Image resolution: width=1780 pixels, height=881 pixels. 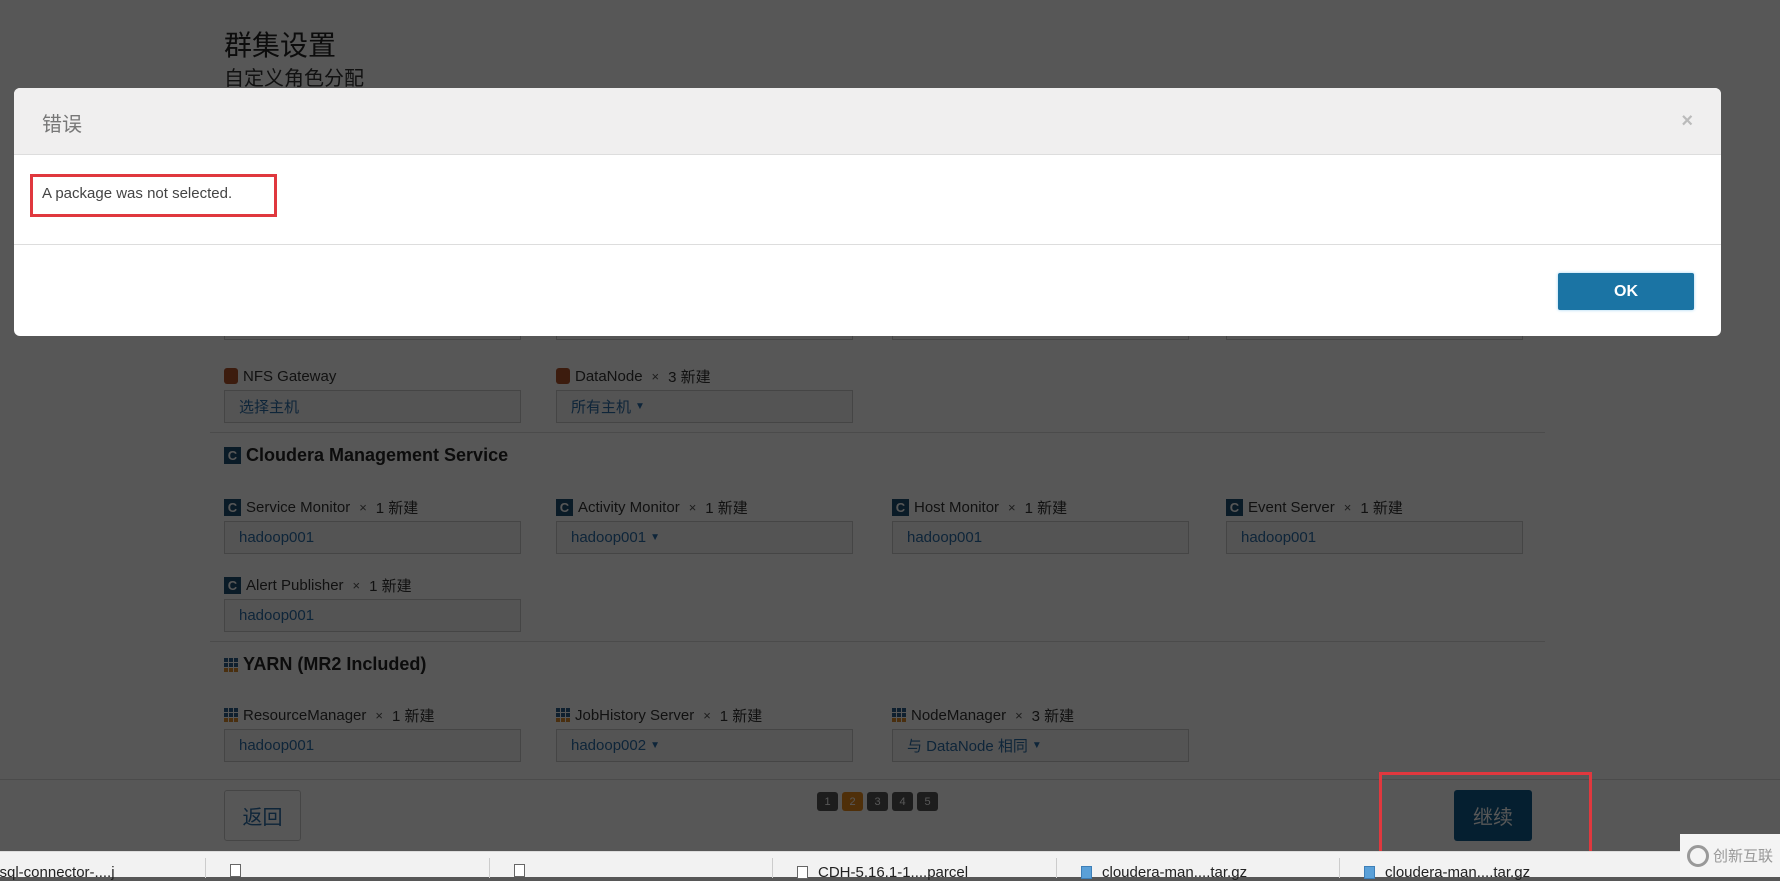 What do you see at coordinates (1742, 856) in the screenshot?
I see `watermark-text: 创新互联` at bounding box center [1742, 856].